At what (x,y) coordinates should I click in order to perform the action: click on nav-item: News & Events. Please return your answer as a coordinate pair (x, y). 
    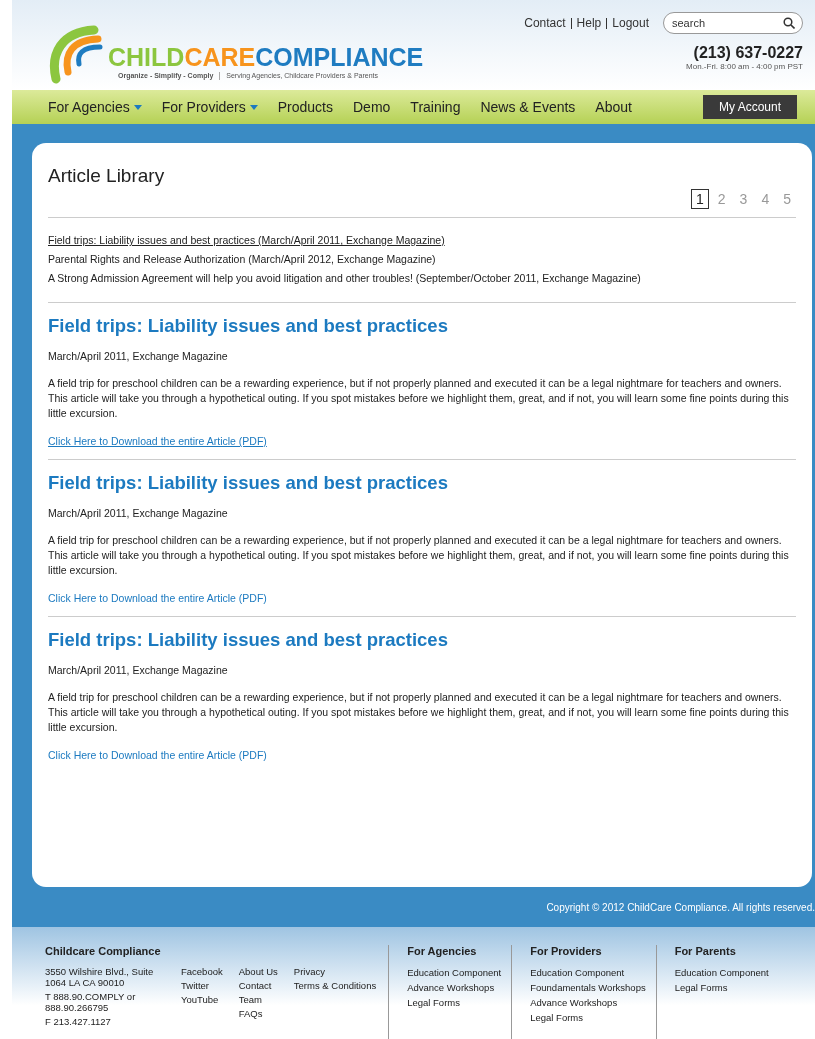
    Looking at the image, I should click on (528, 107).